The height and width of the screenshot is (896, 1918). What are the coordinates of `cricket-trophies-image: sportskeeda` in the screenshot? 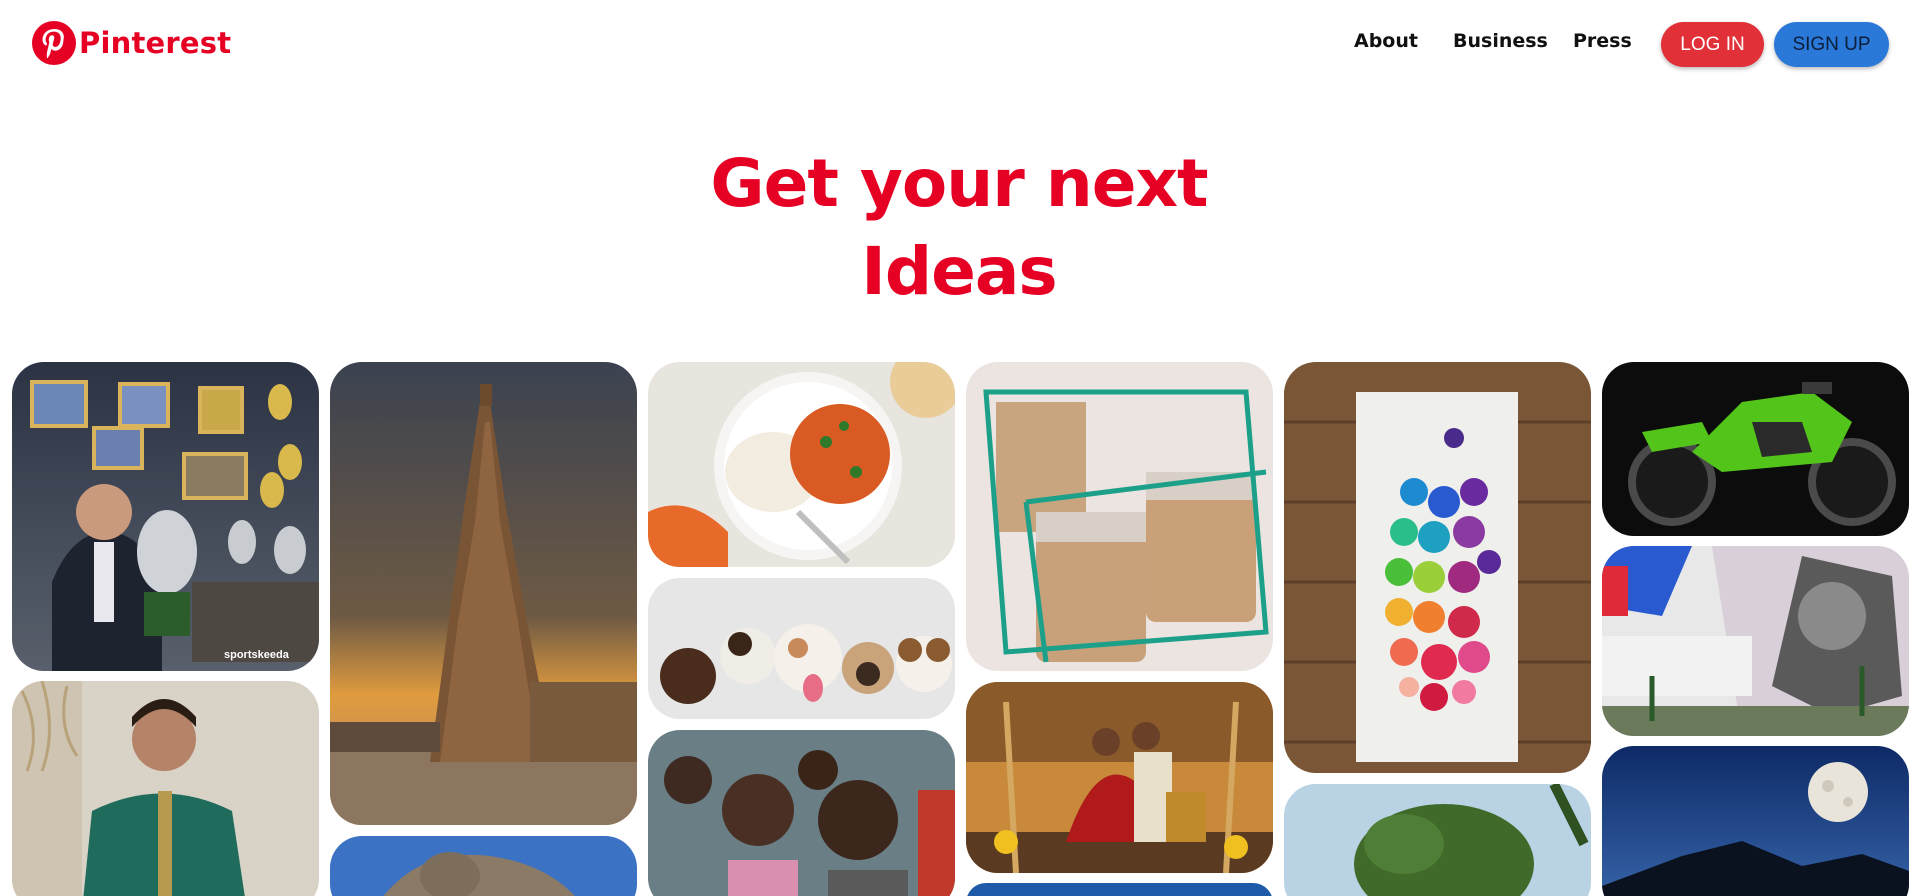 It's located at (165, 516).